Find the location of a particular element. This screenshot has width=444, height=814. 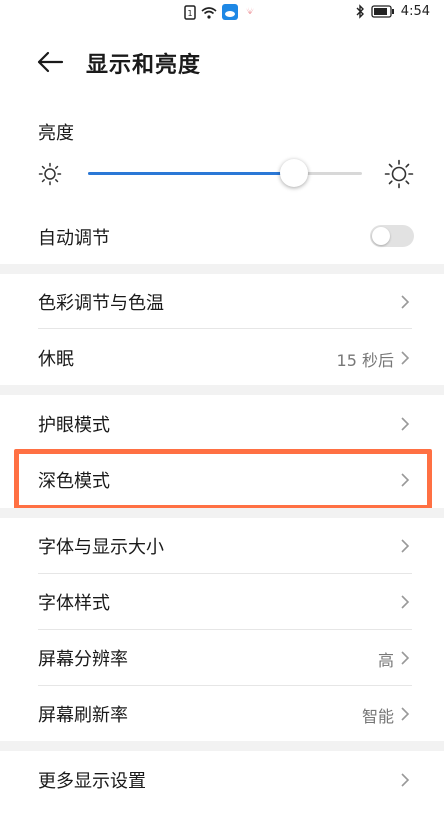

toggle-knob is located at coordinates (381, 236).